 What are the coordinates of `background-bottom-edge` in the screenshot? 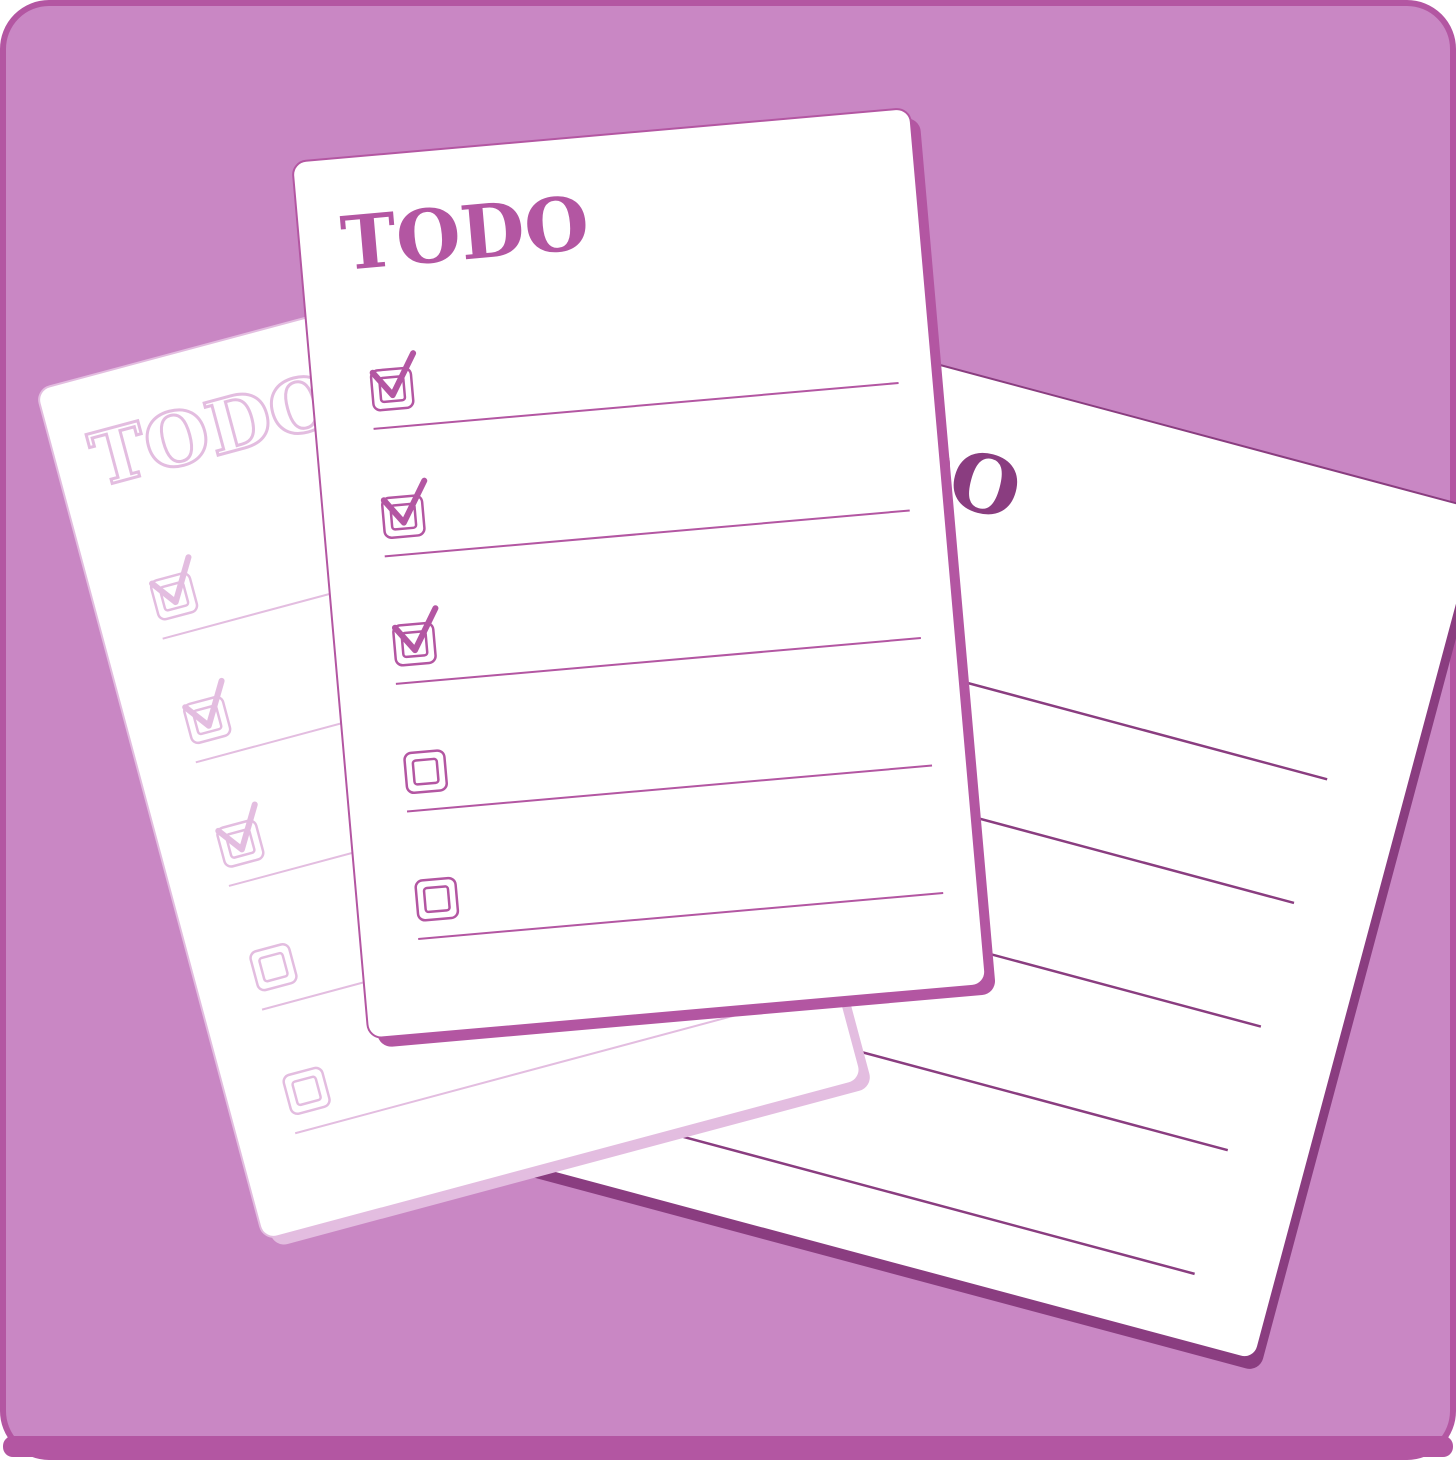 It's located at (728, 1446).